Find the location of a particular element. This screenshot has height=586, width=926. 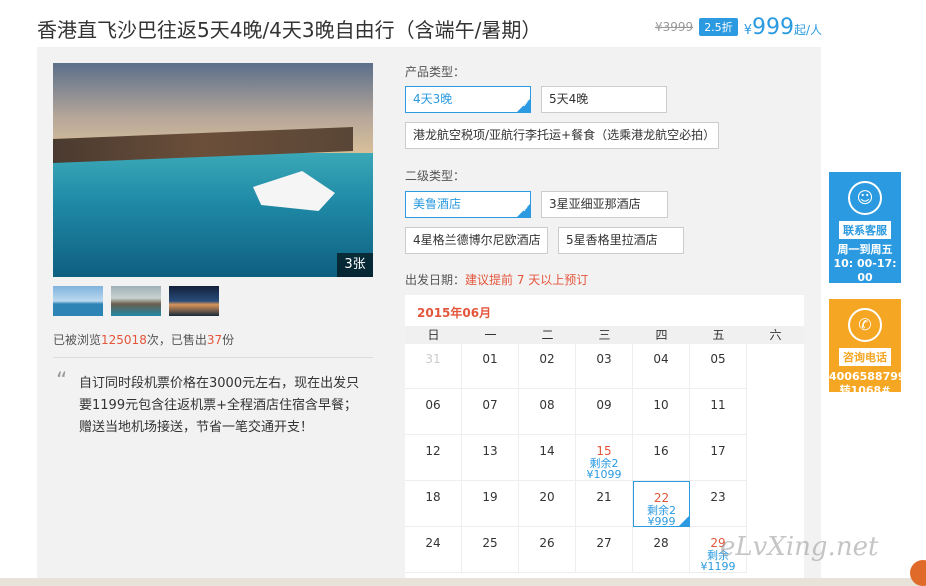

stats-suffix: 份 is located at coordinates (228, 340).